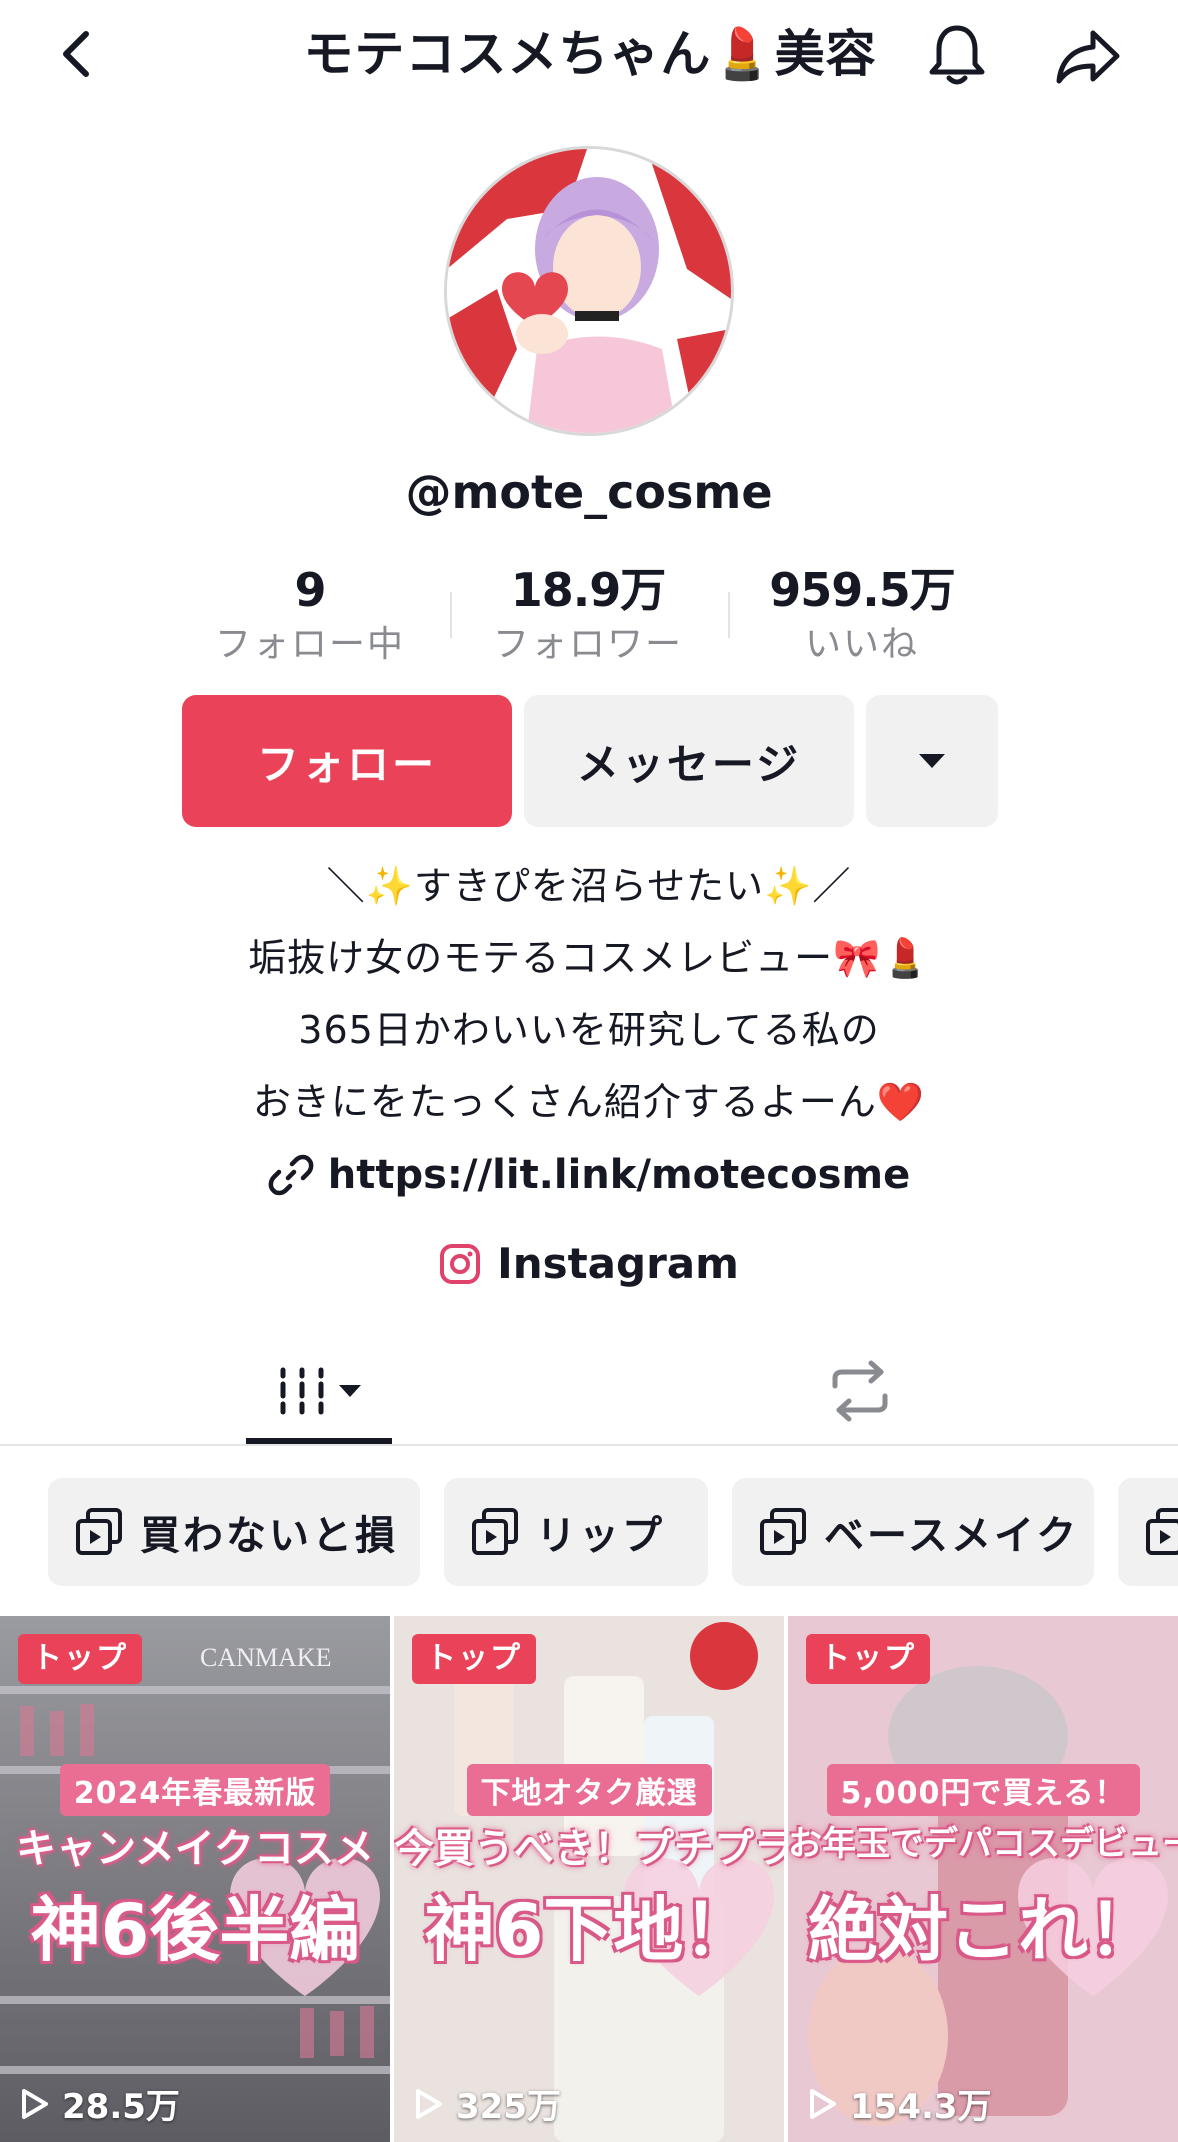  Describe the element at coordinates (319, 1441) in the screenshot. I see `tab-active-indicator` at that location.